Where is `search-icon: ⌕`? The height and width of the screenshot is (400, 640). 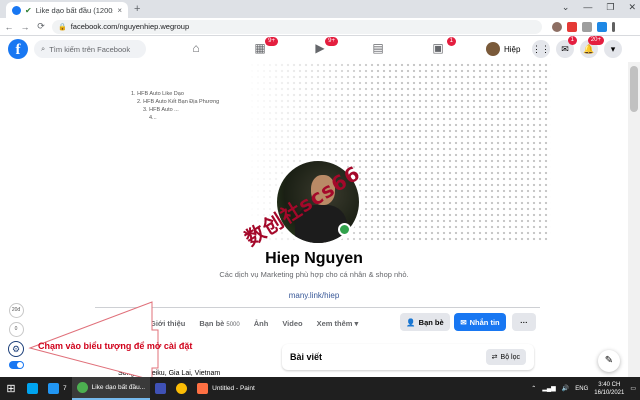 search-icon: ⌕ is located at coordinates (43, 48).